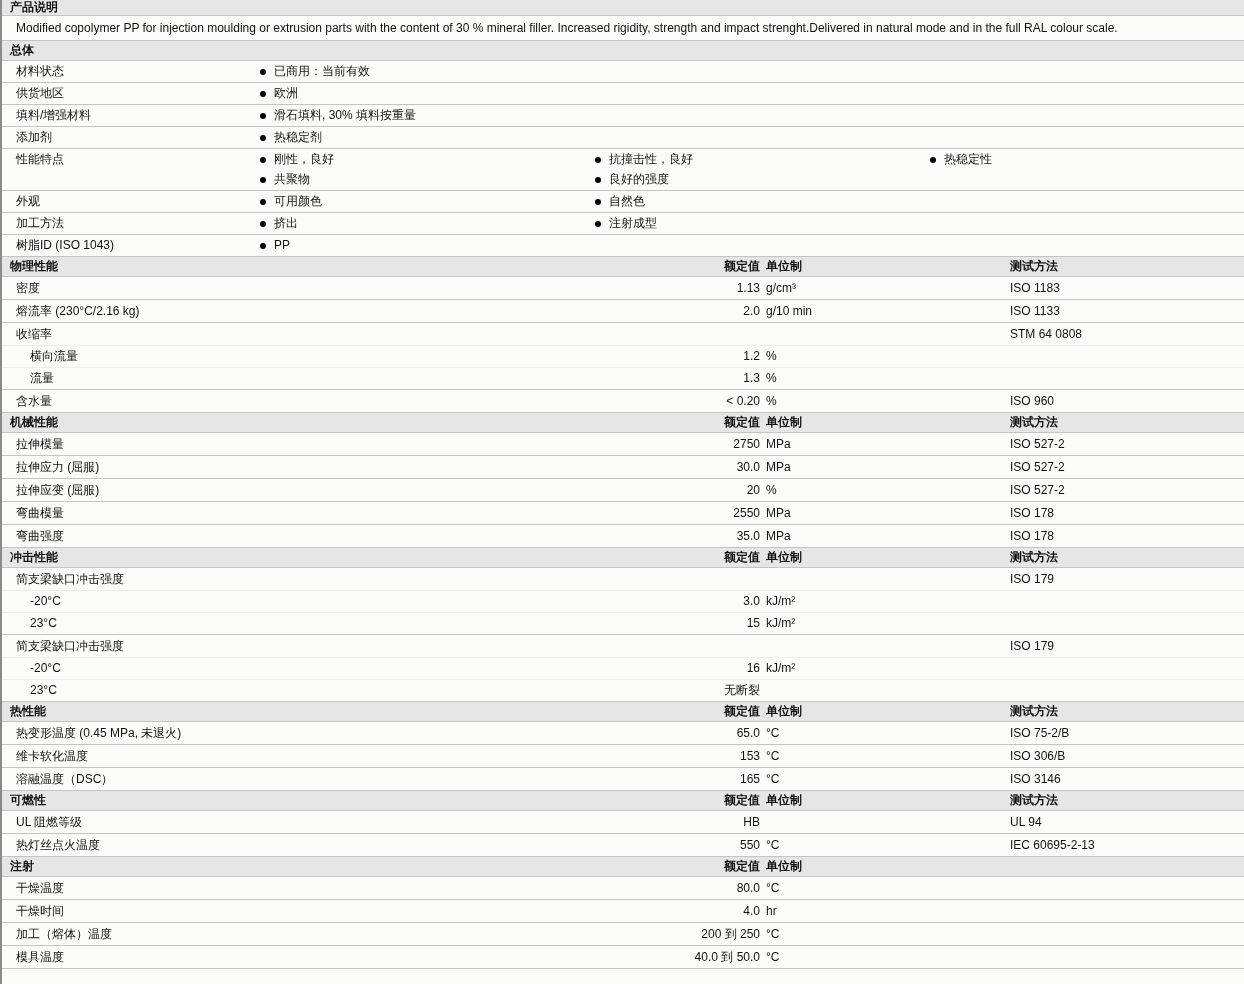 The width and height of the screenshot is (1244, 984). Describe the element at coordinates (1038, 756) in the screenshot. I see `test-method-cell-text: ISO 306/B` at that location.